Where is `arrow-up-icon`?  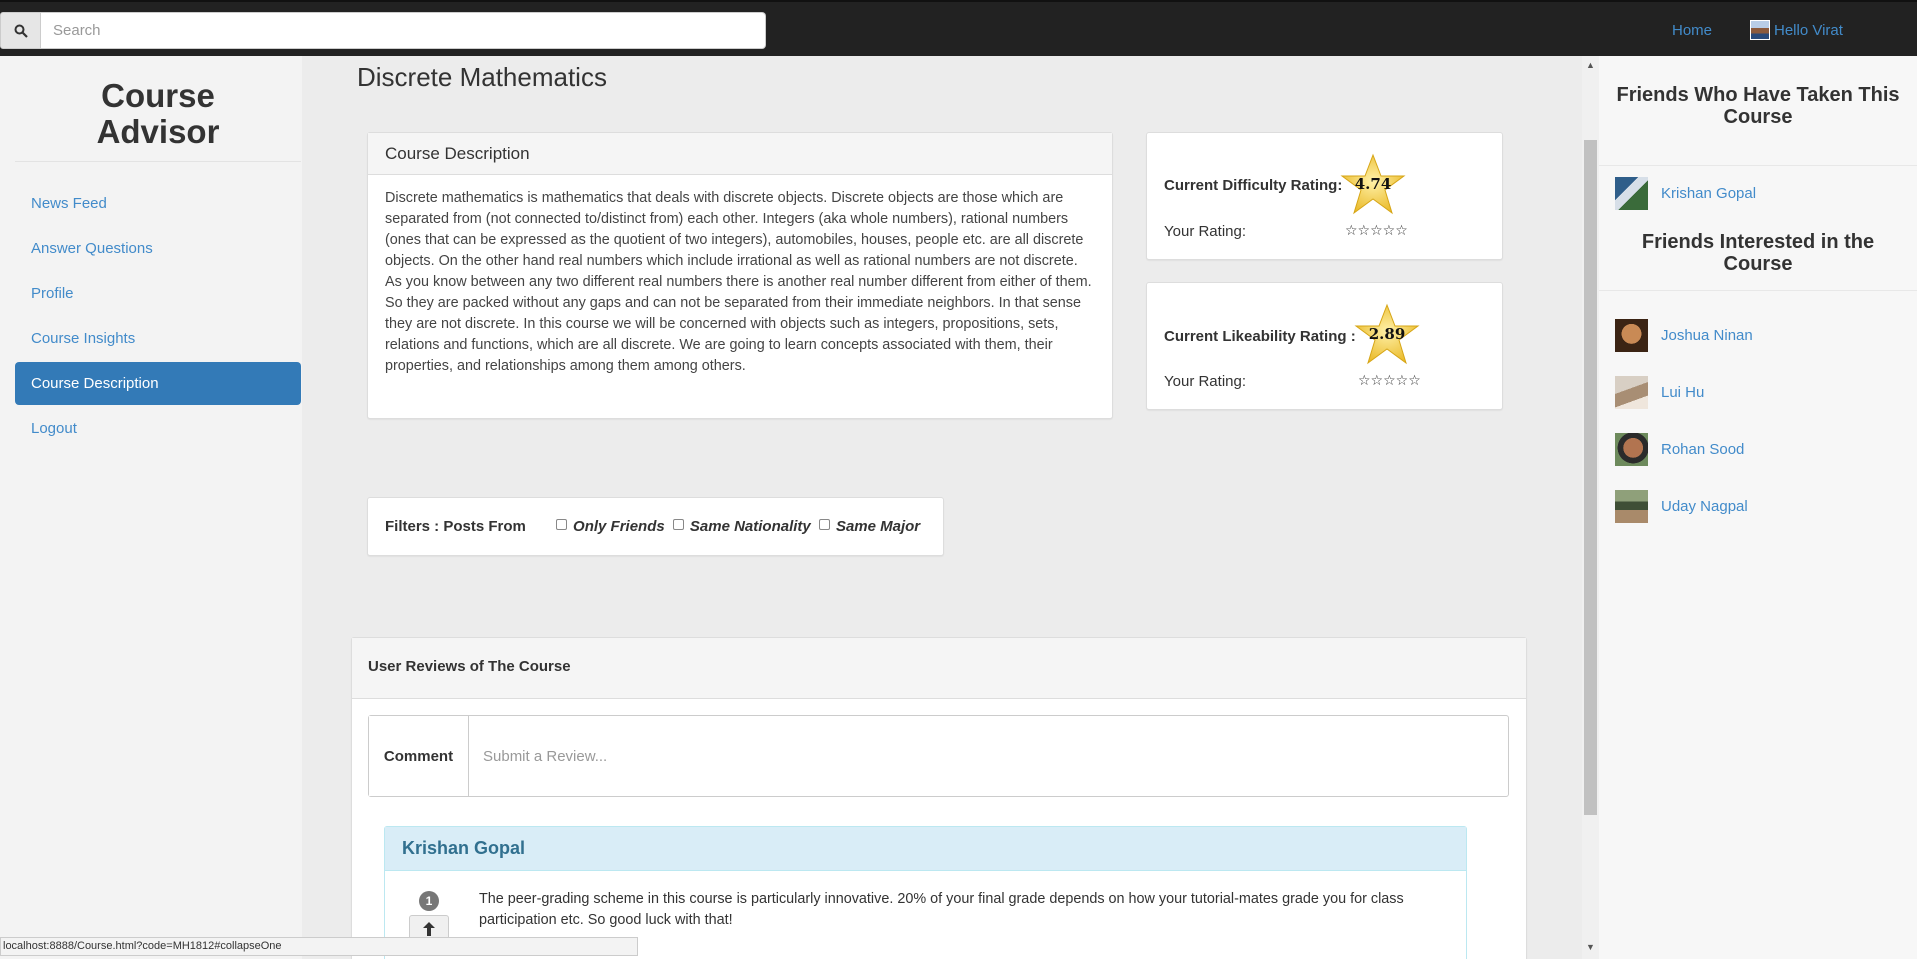
arrow-up-icon is located at coordinates (429, 928).